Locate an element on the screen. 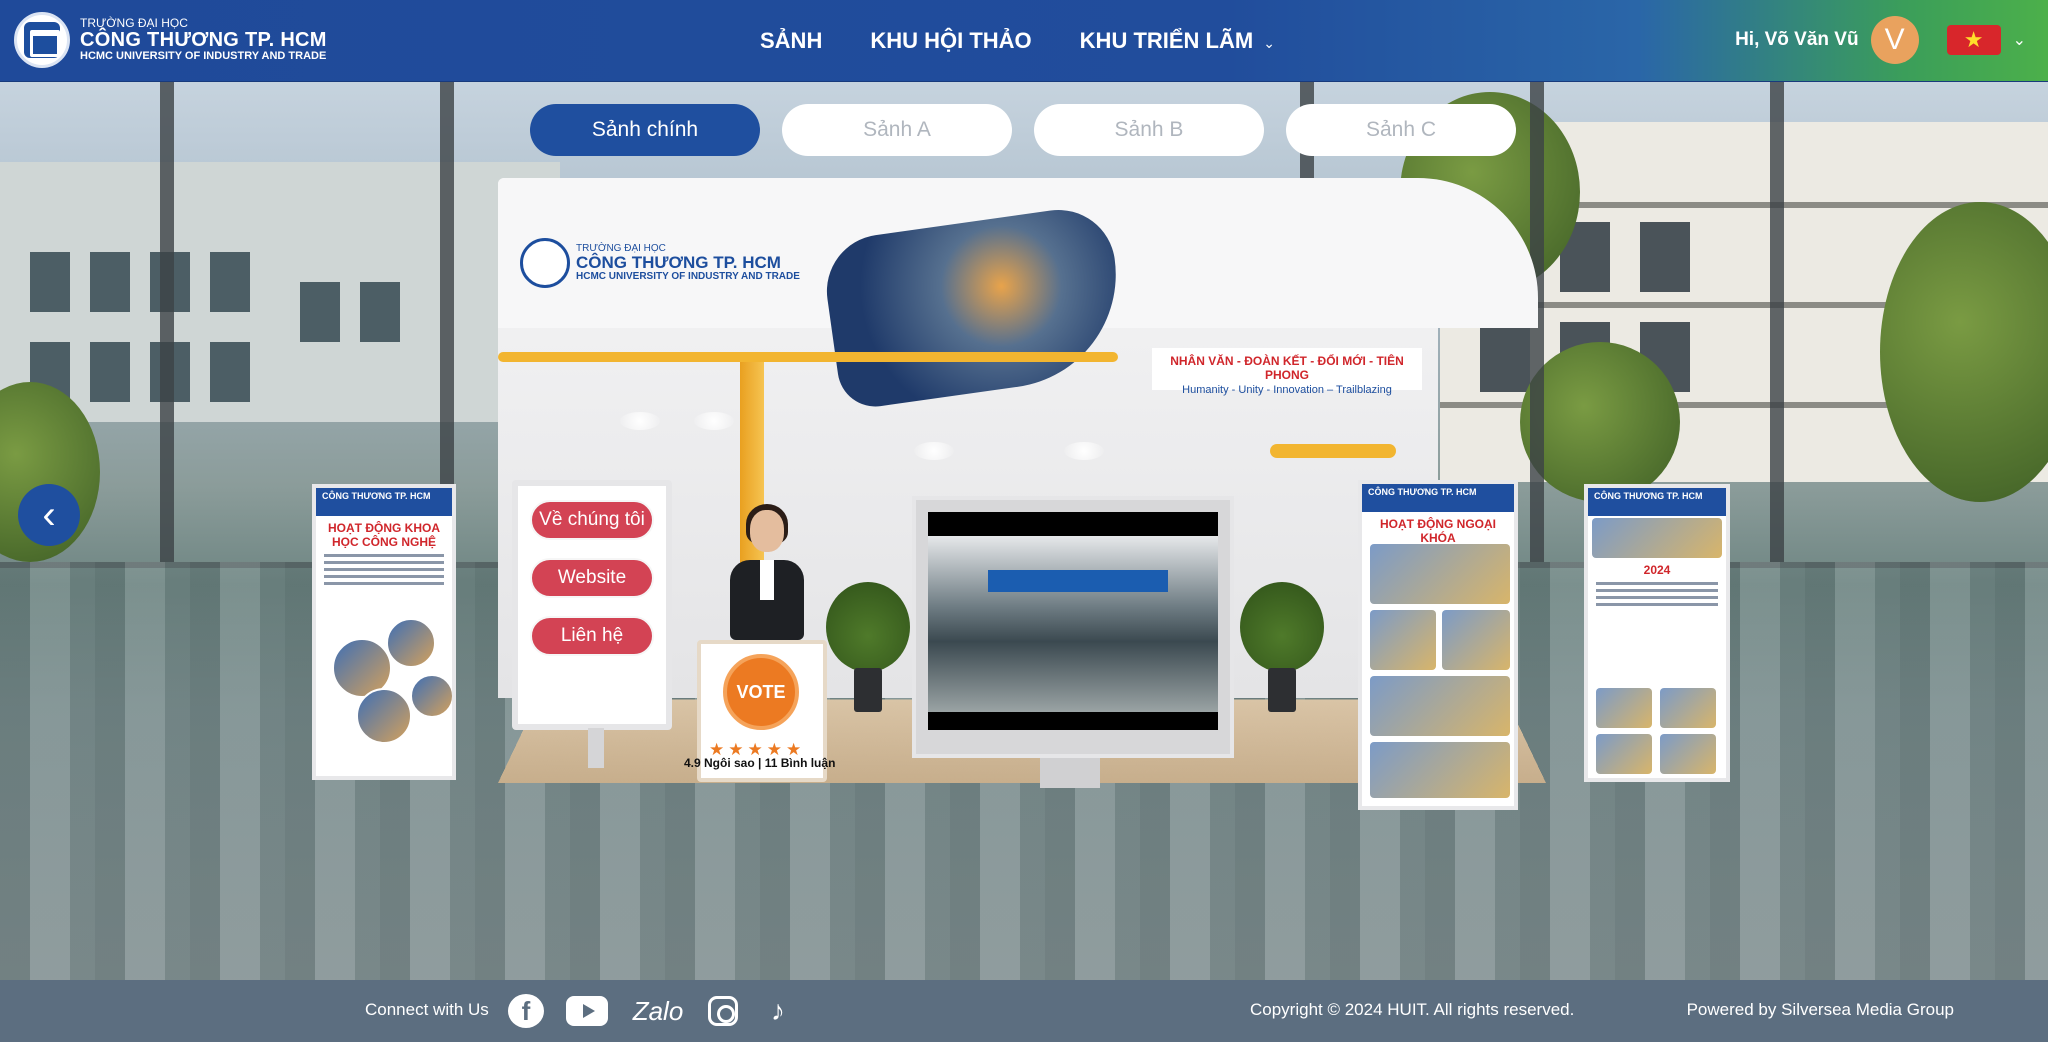 The image size is (2048, 1042). social-links: f Zalo ♪ is located at coordinates (652, 1011).